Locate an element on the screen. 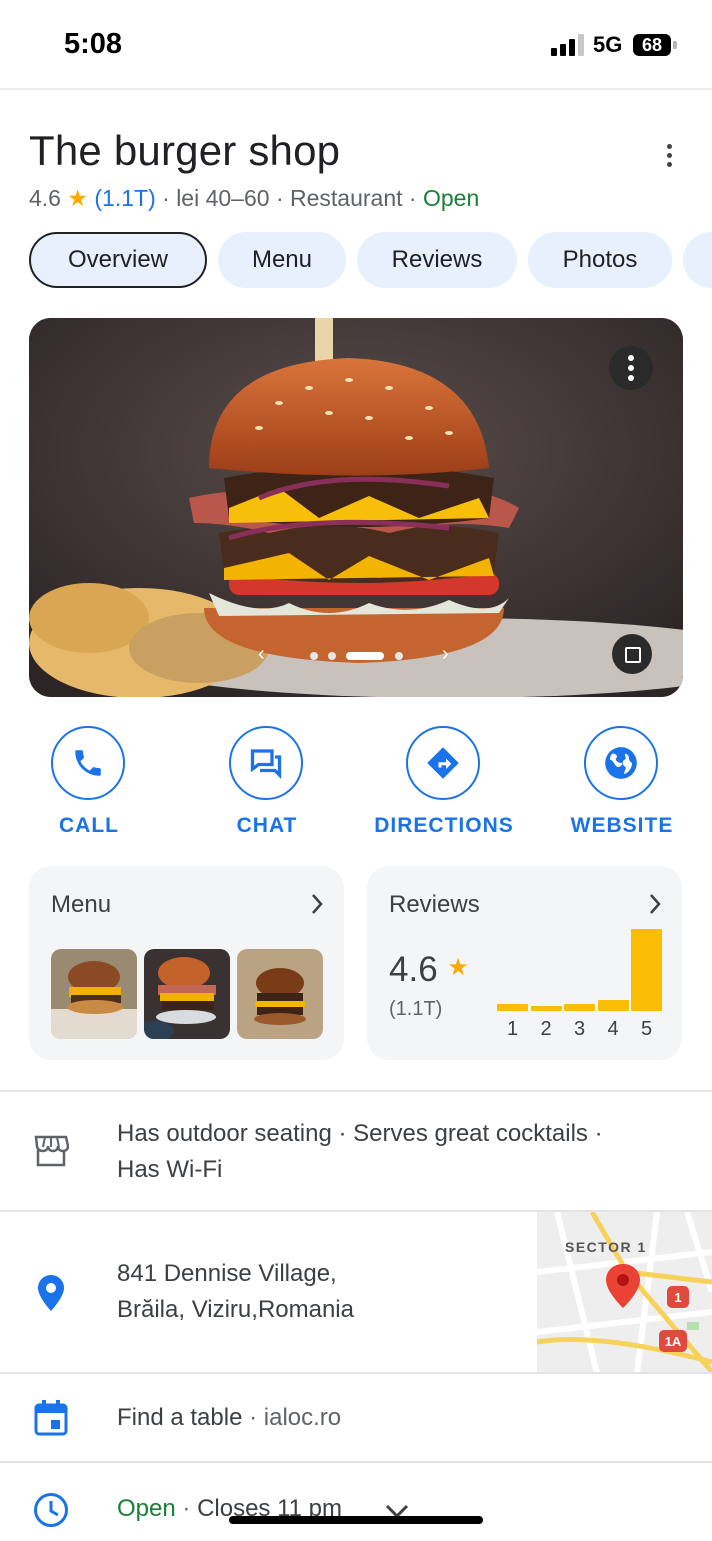  call-label: CALL is located at coordinates (89, 825).